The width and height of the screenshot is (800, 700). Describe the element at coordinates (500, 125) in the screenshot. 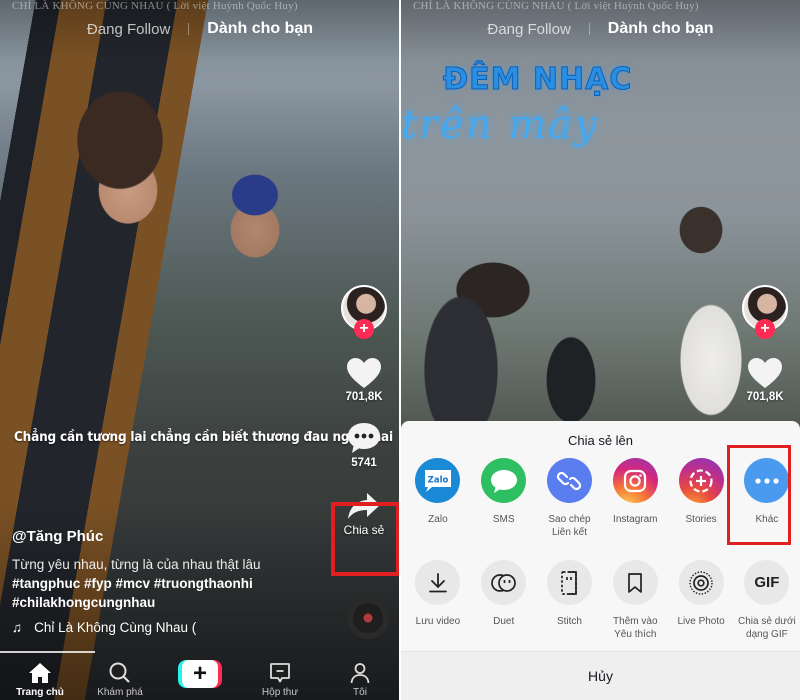

I see `event-title-line-2: trên mây` at that location.